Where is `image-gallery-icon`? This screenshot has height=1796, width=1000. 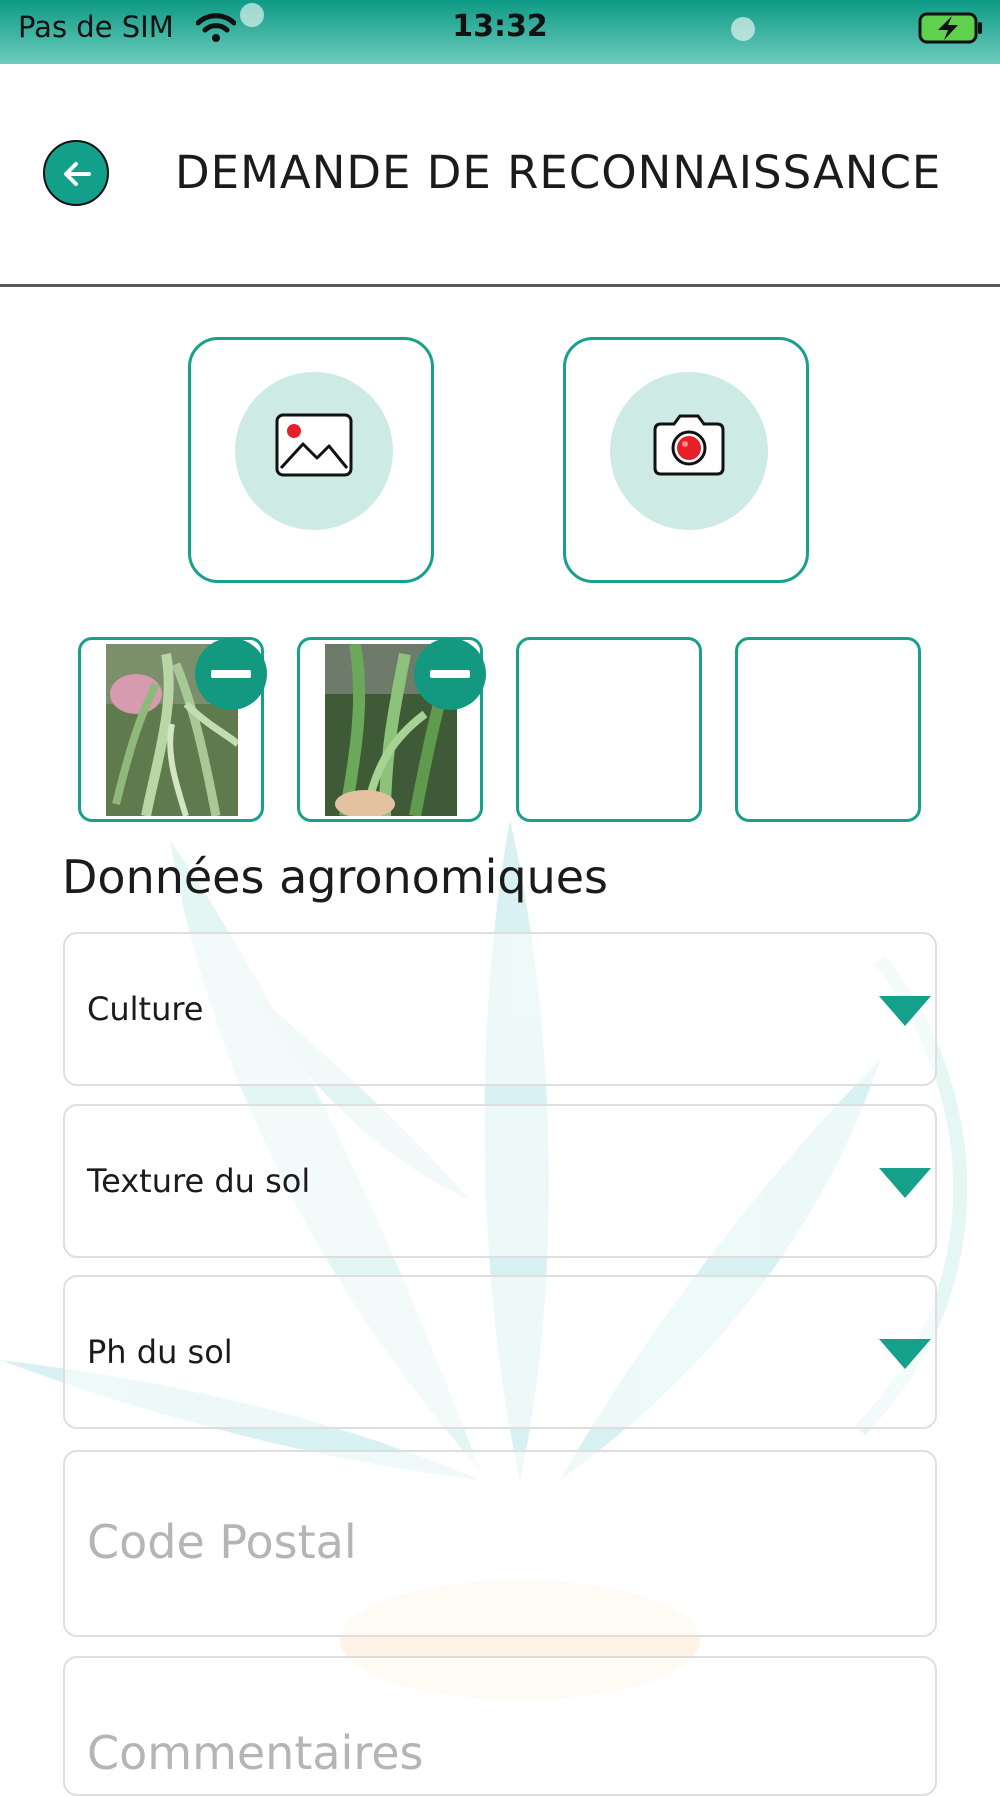 image-gallery-icon is located at coordinates (314, 445).